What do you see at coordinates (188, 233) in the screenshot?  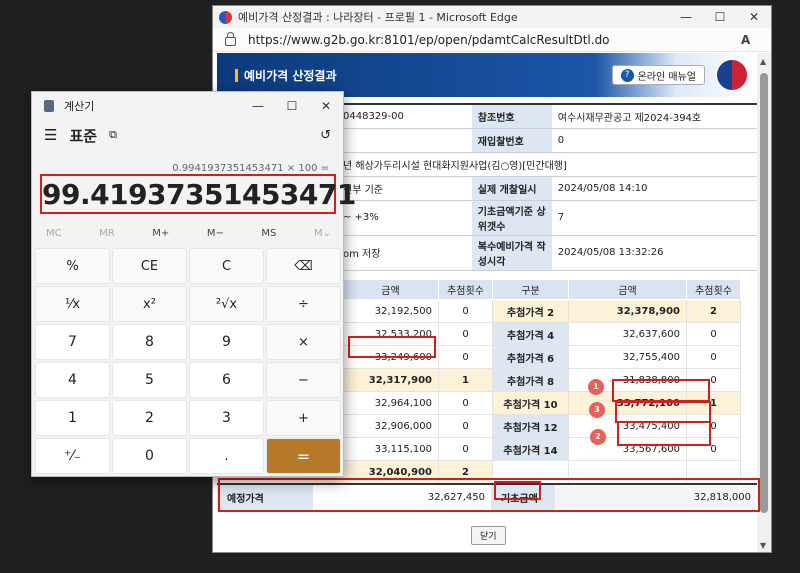 I see `memory-row: MC MR M+ M− MS M⌄` at bounding box center [188, 233].